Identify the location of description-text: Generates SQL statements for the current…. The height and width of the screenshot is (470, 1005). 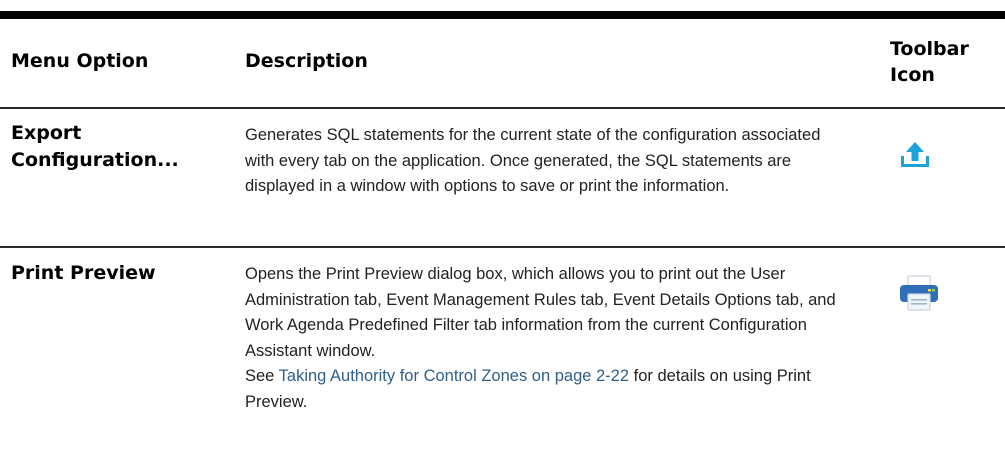
(533, 160).